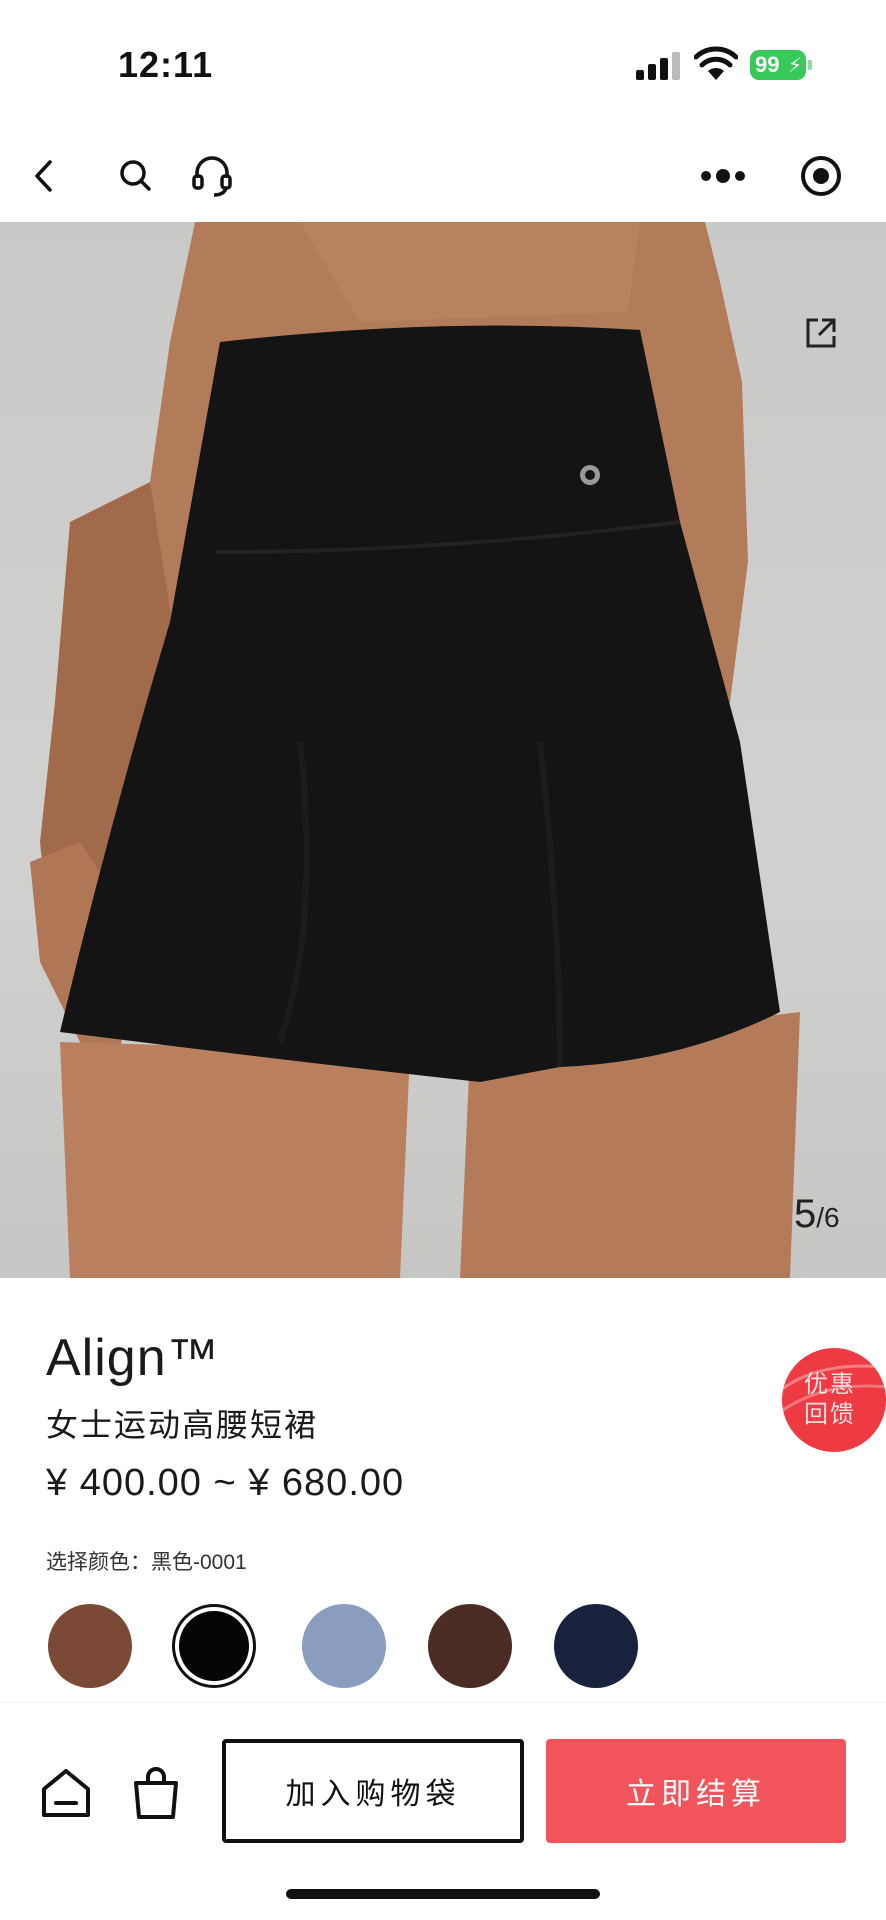 The height and width of the screenshot is (1920, 886). What do you see at coordinates (821, 176) in the screenshot?
I see `close-miniprogram-icon` at bounding box center [821, 176].